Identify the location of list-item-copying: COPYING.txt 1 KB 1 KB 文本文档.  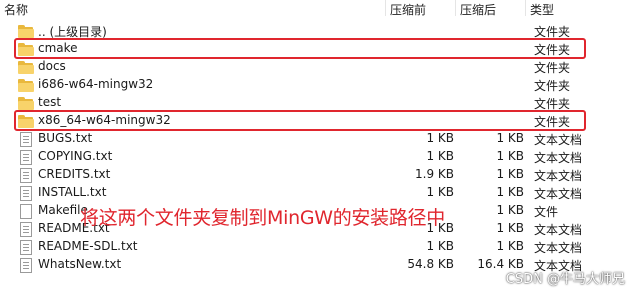
(315, 157).